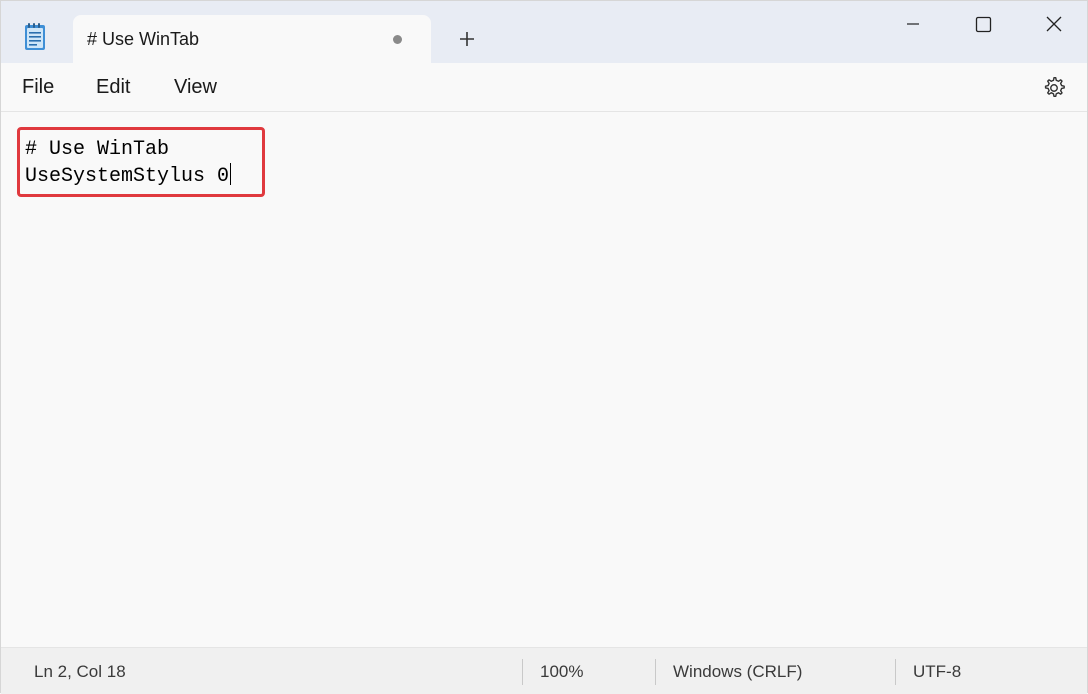  What do you see at coordinates (913, 24) in the screenshot?
I see `minimize-icon` at bounding box center [913, 24].